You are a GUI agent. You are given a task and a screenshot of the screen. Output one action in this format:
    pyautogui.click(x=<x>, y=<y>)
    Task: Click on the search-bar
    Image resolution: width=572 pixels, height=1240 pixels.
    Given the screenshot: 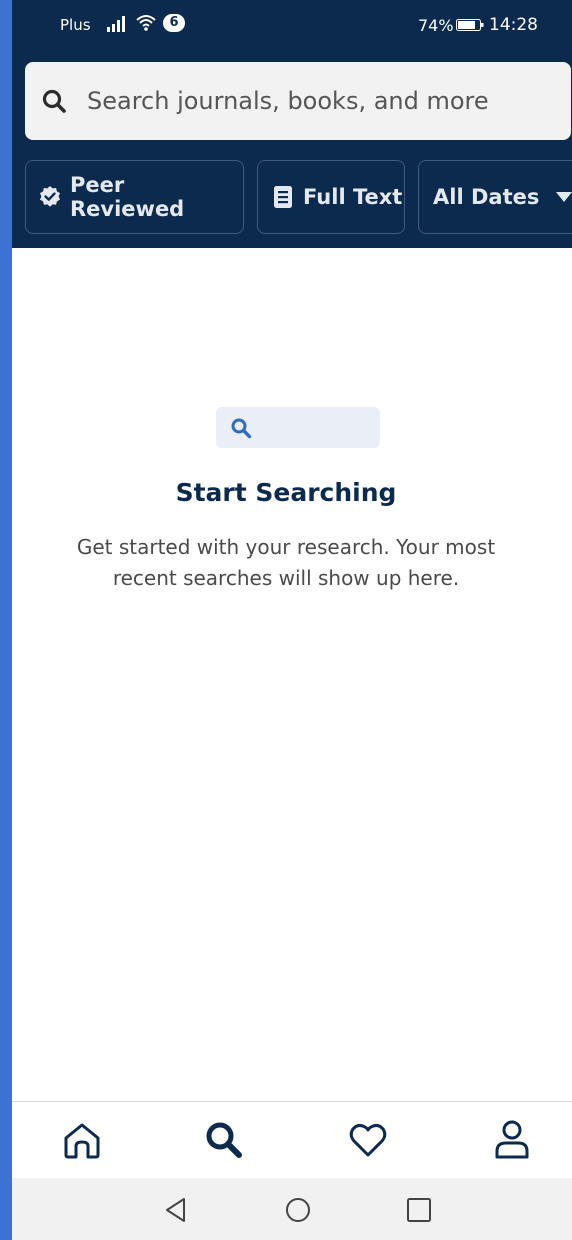 What is the action you would take?
    pyautogui.click(x=298, y=101)
    